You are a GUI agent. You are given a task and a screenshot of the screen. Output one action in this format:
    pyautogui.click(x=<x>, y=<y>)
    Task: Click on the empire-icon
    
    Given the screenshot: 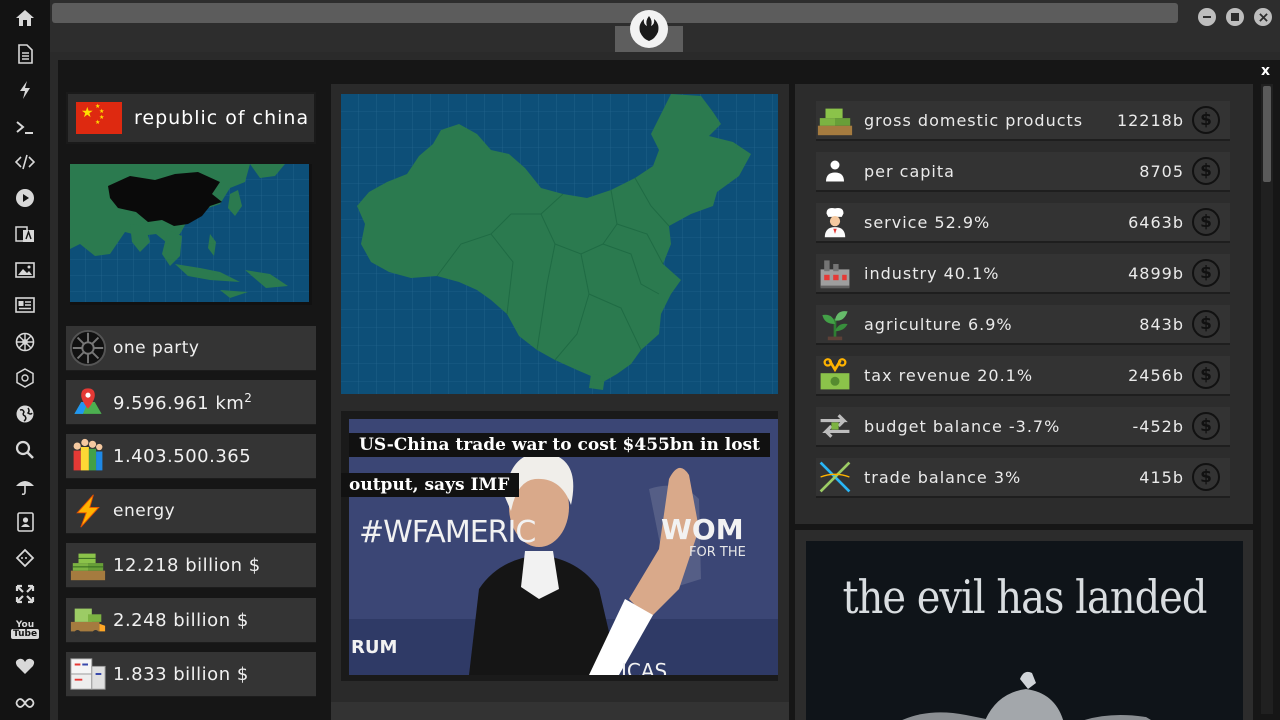 What is the action you would take?
    pyautogui.click(x=88, y=348)
    